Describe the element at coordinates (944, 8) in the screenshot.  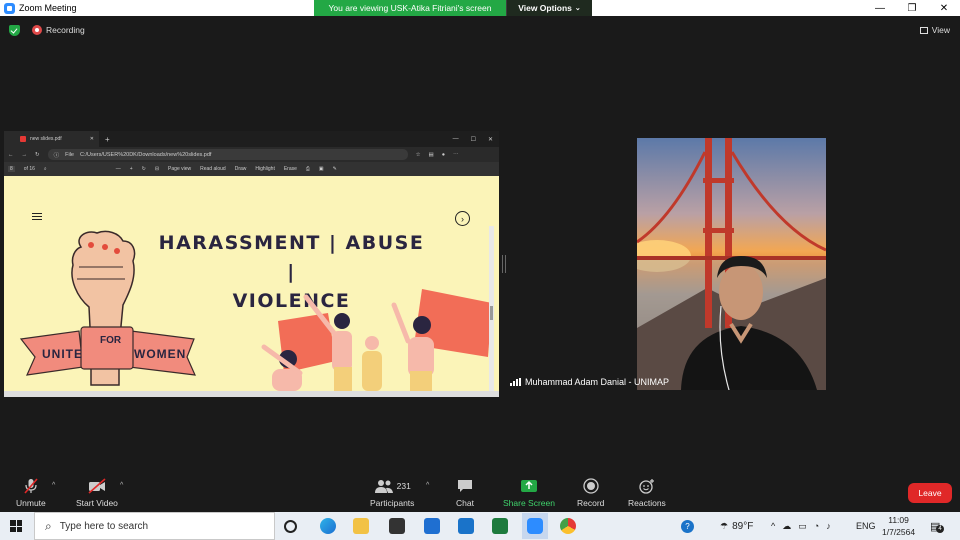
I see `close-button: ✕` at that location.